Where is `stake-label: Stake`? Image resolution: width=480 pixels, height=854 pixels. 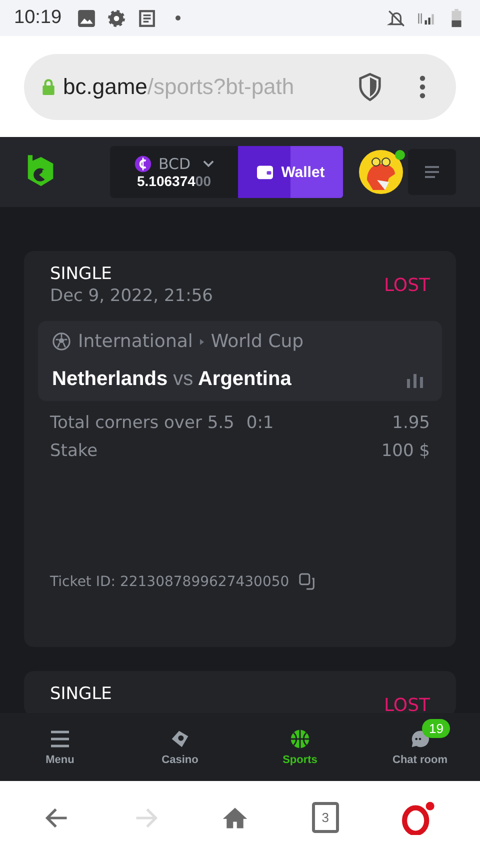 stake-label: Stake is located at coordinates (74, 451).